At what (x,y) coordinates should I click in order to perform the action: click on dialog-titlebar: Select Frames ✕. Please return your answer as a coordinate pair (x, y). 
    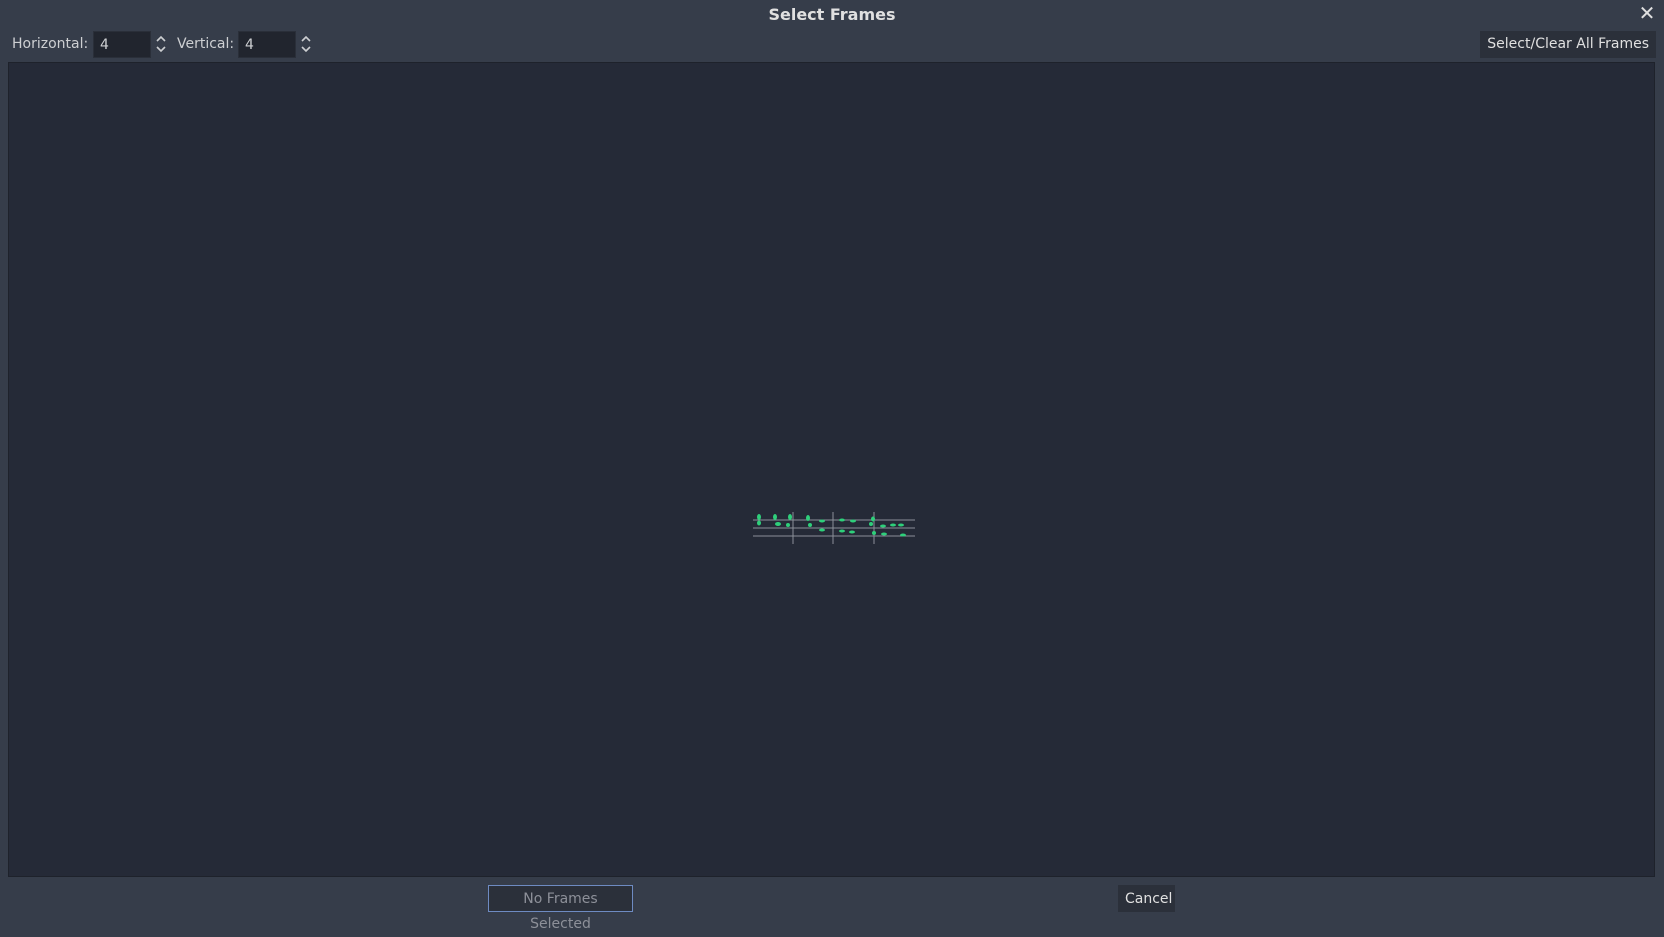
    Looking at the image, I should click on (832, 14).